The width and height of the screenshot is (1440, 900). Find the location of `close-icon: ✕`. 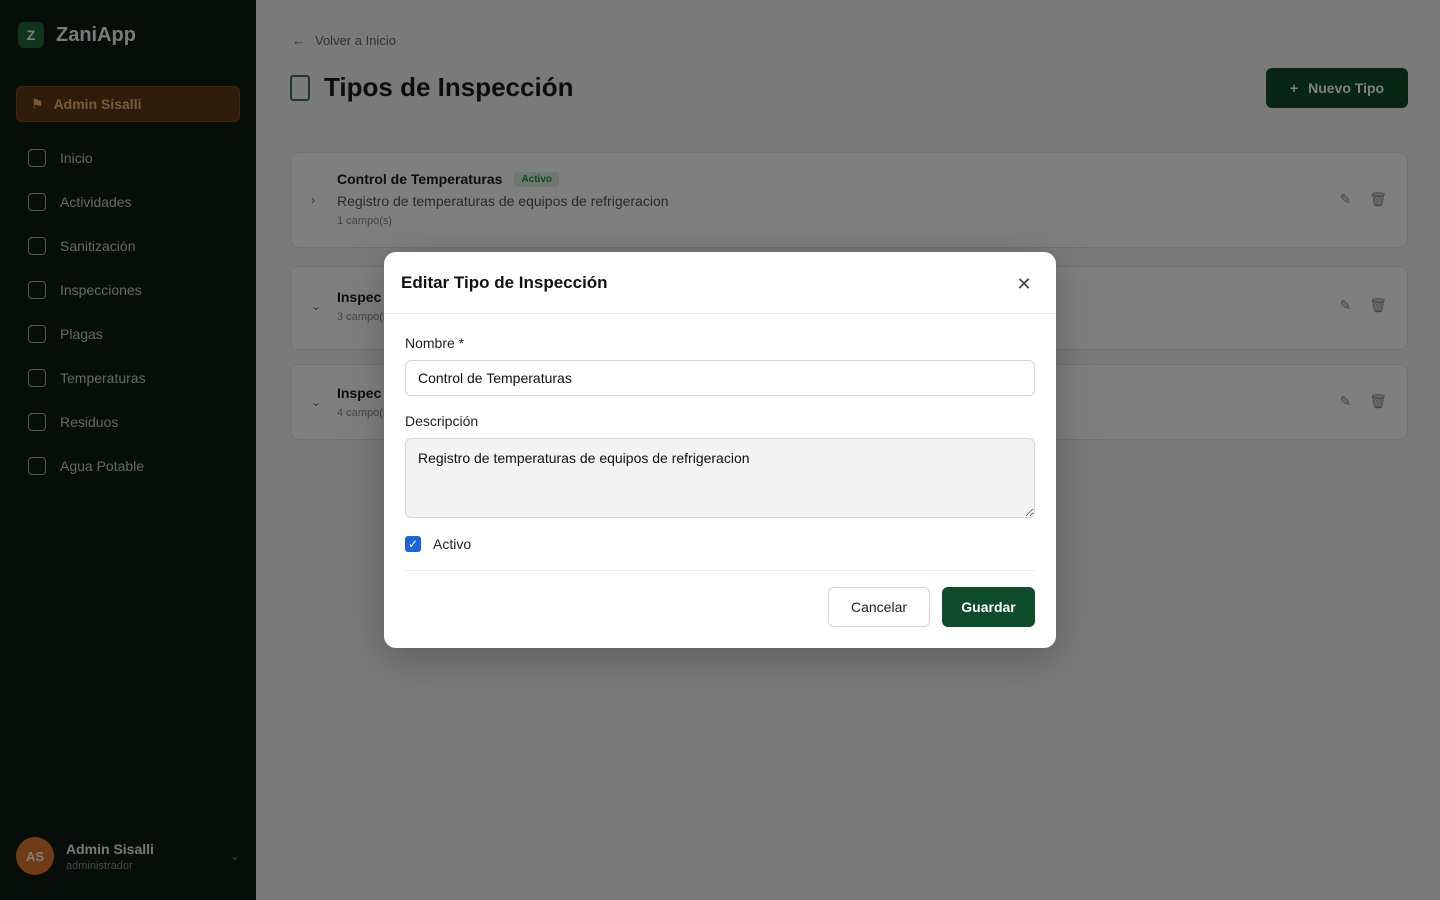

close-icon: ✕ is located at coordinates (1024, 284).